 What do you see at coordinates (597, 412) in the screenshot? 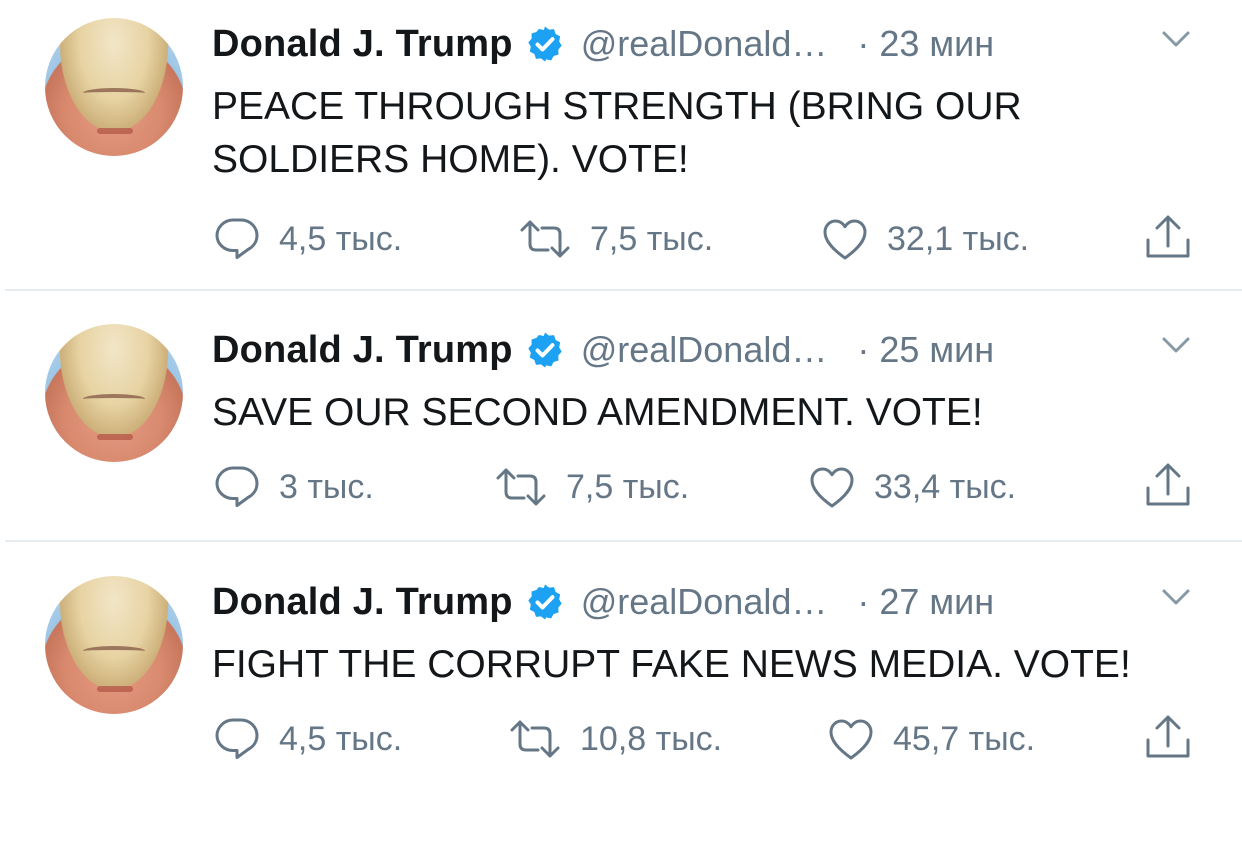
I see `tweet-text: SAVE OUR SECOND AMENDMENT. VOTE!` at bounding box center [597, 412].